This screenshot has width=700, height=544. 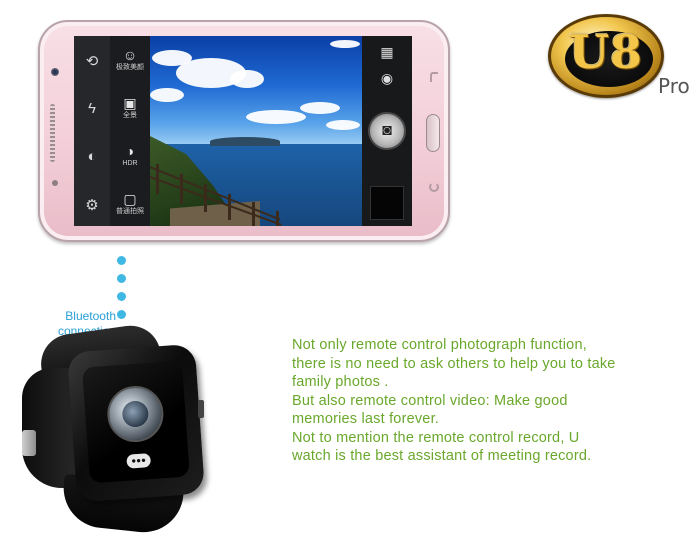 I want to click on description-line: family photos ., so click(x=340, y=382).